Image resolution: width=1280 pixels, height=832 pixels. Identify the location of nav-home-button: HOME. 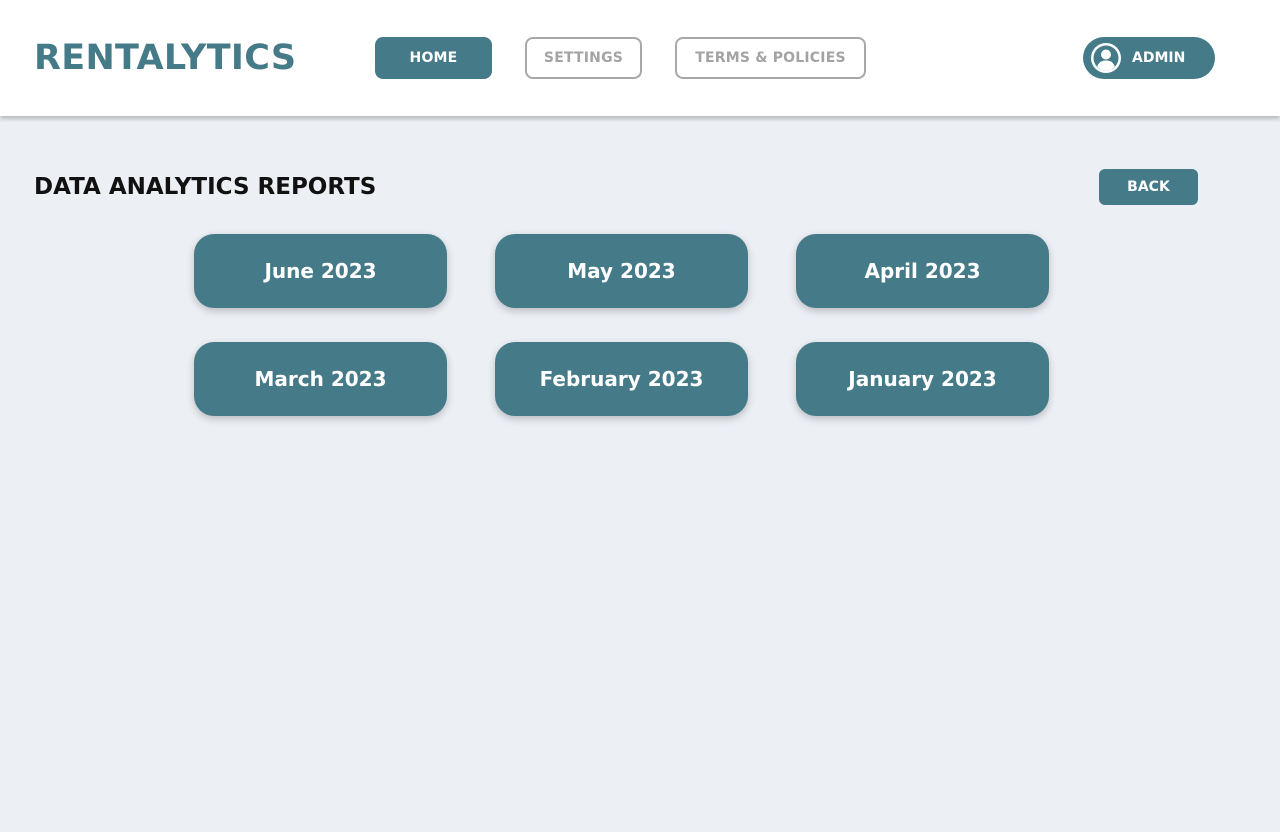
(433, 58).